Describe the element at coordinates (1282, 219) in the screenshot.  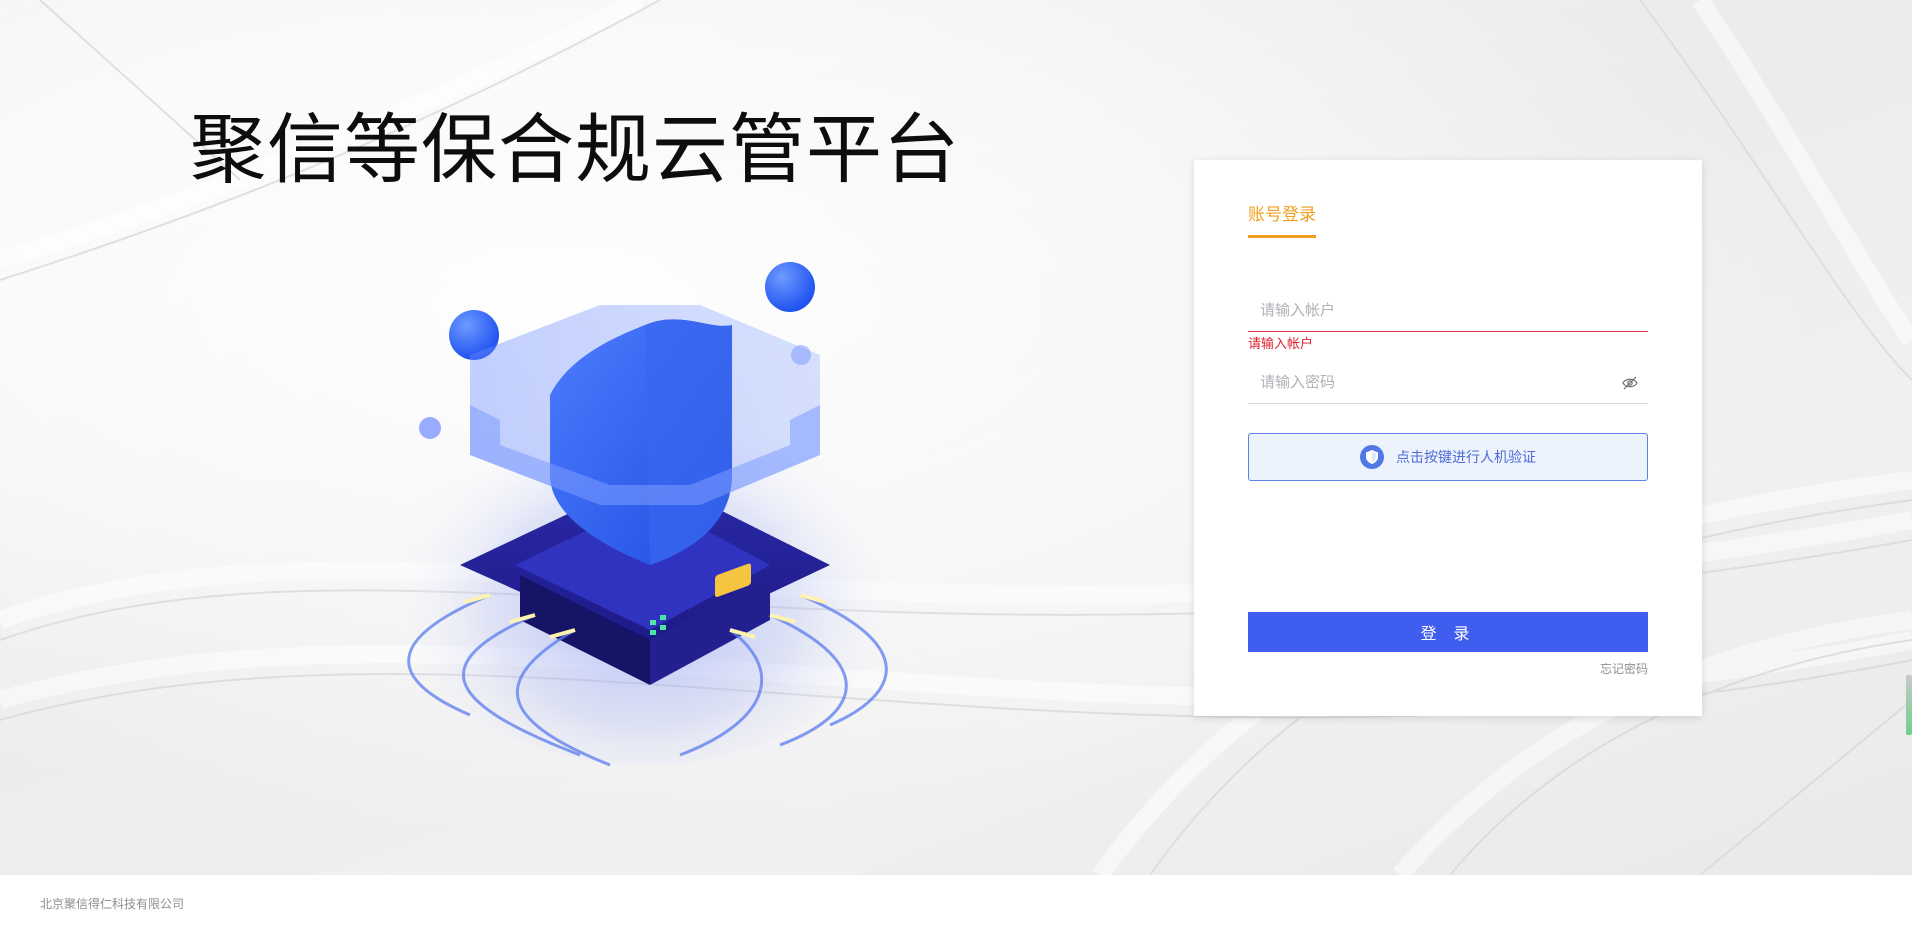
I see `tab-account-login: 账号登录` at that location.